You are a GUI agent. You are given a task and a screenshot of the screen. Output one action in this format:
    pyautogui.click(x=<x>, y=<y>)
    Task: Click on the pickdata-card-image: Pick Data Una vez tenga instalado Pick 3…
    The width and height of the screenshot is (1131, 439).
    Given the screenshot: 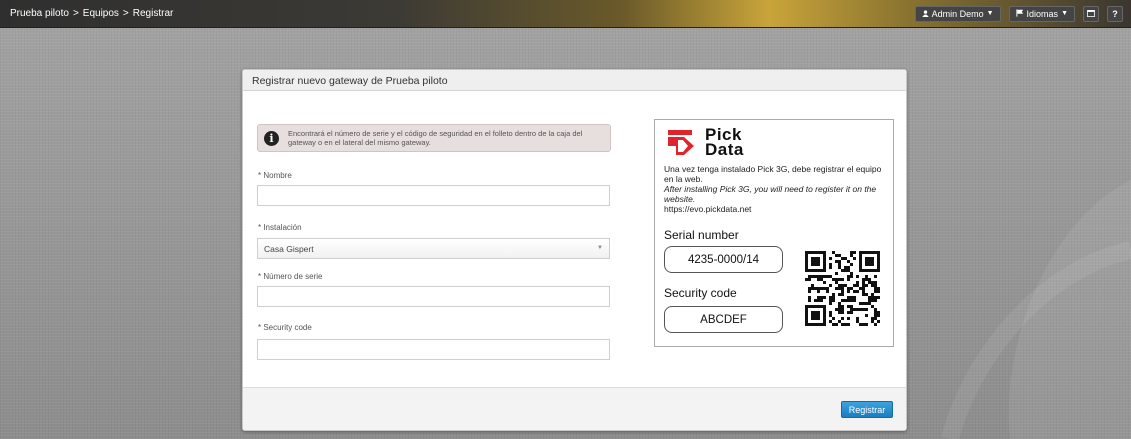 What is the action you would take?
    pyautogui.click(x=774, y=233)
    